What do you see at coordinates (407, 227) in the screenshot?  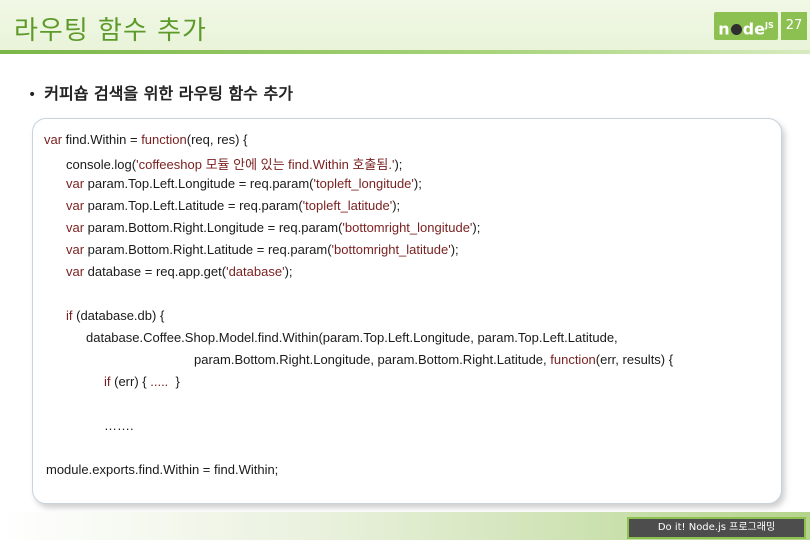 I see `string-literal: 'bottomright_longitude'` at bounding box center [407, 227].